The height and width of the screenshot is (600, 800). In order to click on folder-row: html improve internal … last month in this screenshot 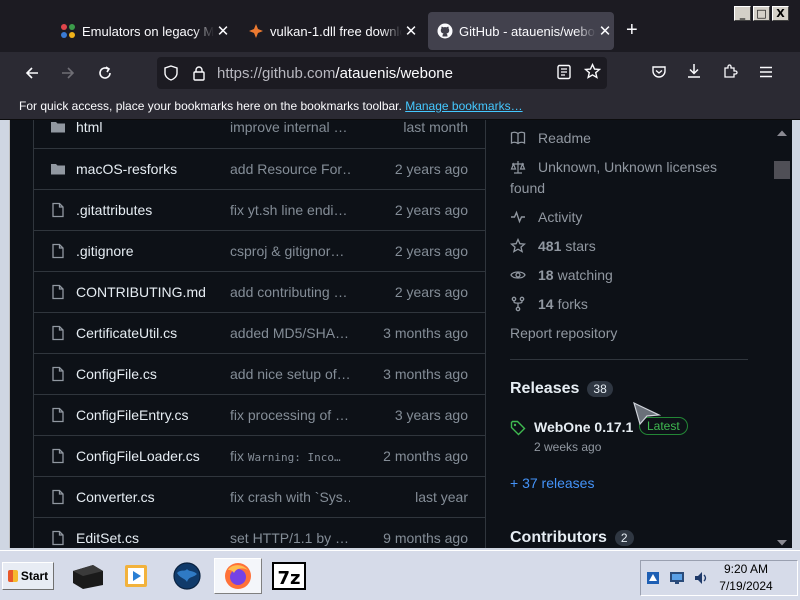, I will do `click(259, 127)`.